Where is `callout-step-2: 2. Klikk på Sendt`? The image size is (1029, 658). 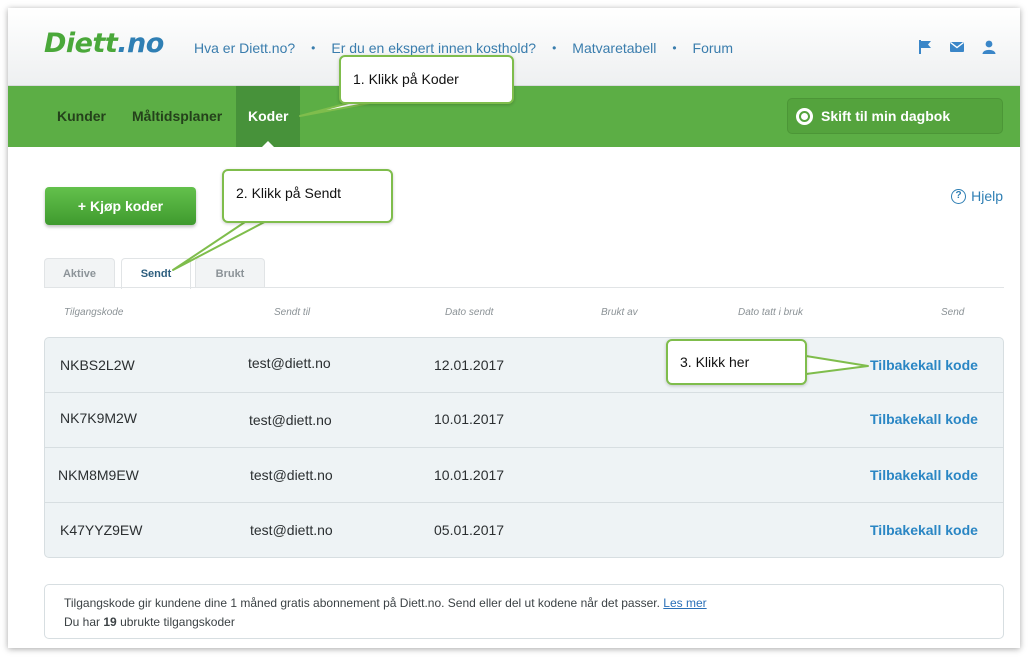
callout-step-2: 2. Klikk på Sendt is located at coordinates (307, 196).